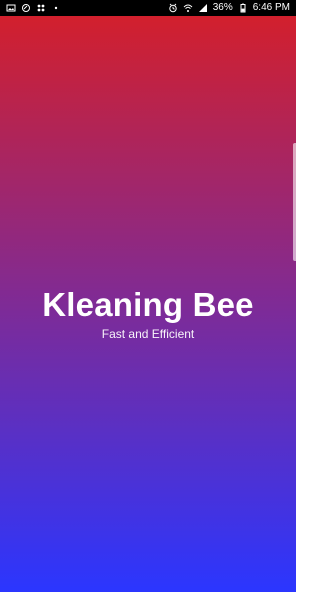 The height and width of the screenshot is (592, 320). I want to click on dots-icon, so click(56, 8).